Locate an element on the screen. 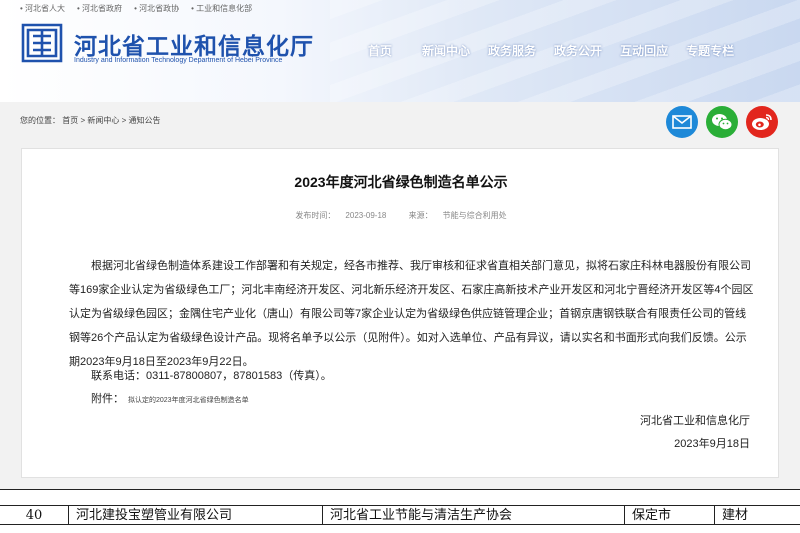 Image resolution: width=800 pixels, height=533 pixels. article-title: 2023年度河北省绿色制造名单公示 is located at coordinates (401, 182).